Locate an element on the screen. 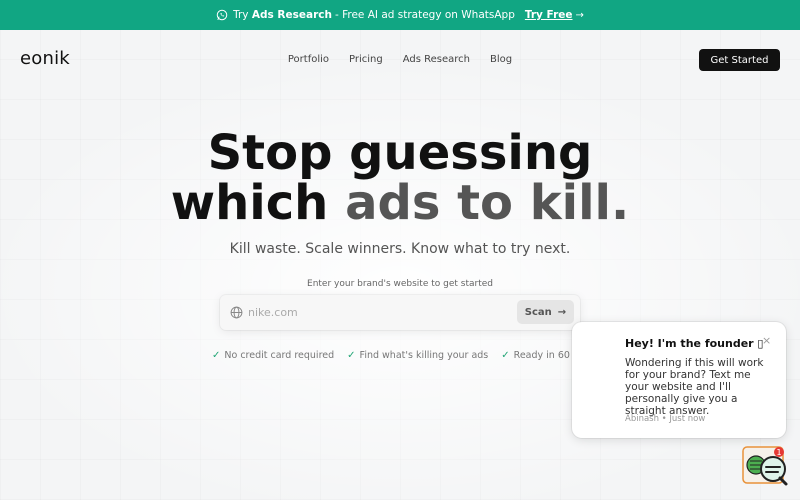 The height and width of the screenshot is (500, 800). hero-headline-grey: ads to kill. is located at coordinates (487, 203).